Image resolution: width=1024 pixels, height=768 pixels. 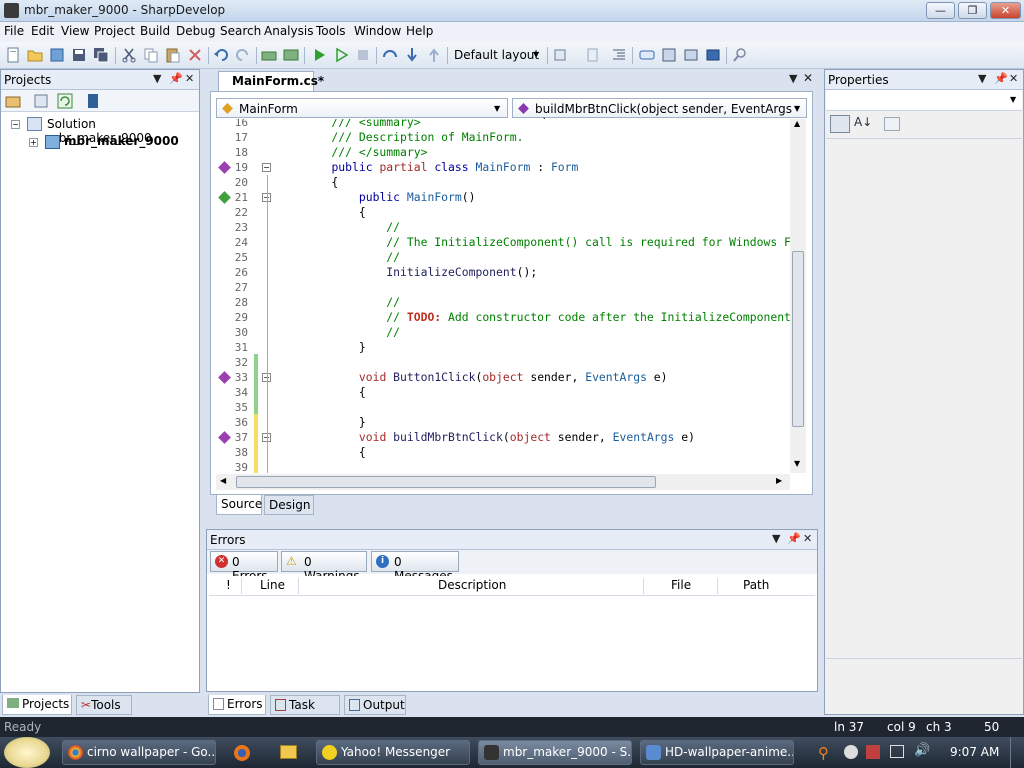 I want to click on save-all-icon, so click(x=101, y=55).